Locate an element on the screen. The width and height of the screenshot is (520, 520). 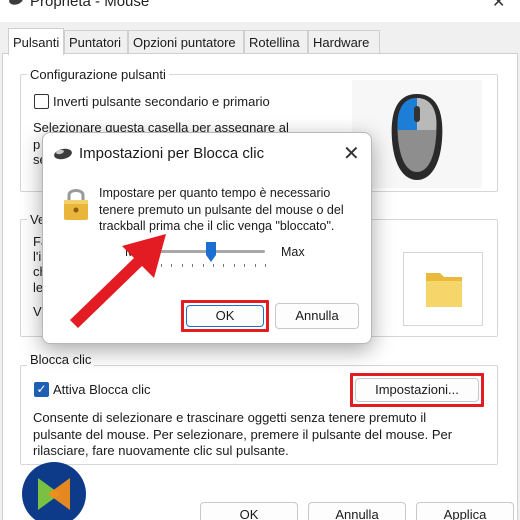
swap-buttons-label: Inverti pulsante secondario e primario is located at coordinates (161, 101).